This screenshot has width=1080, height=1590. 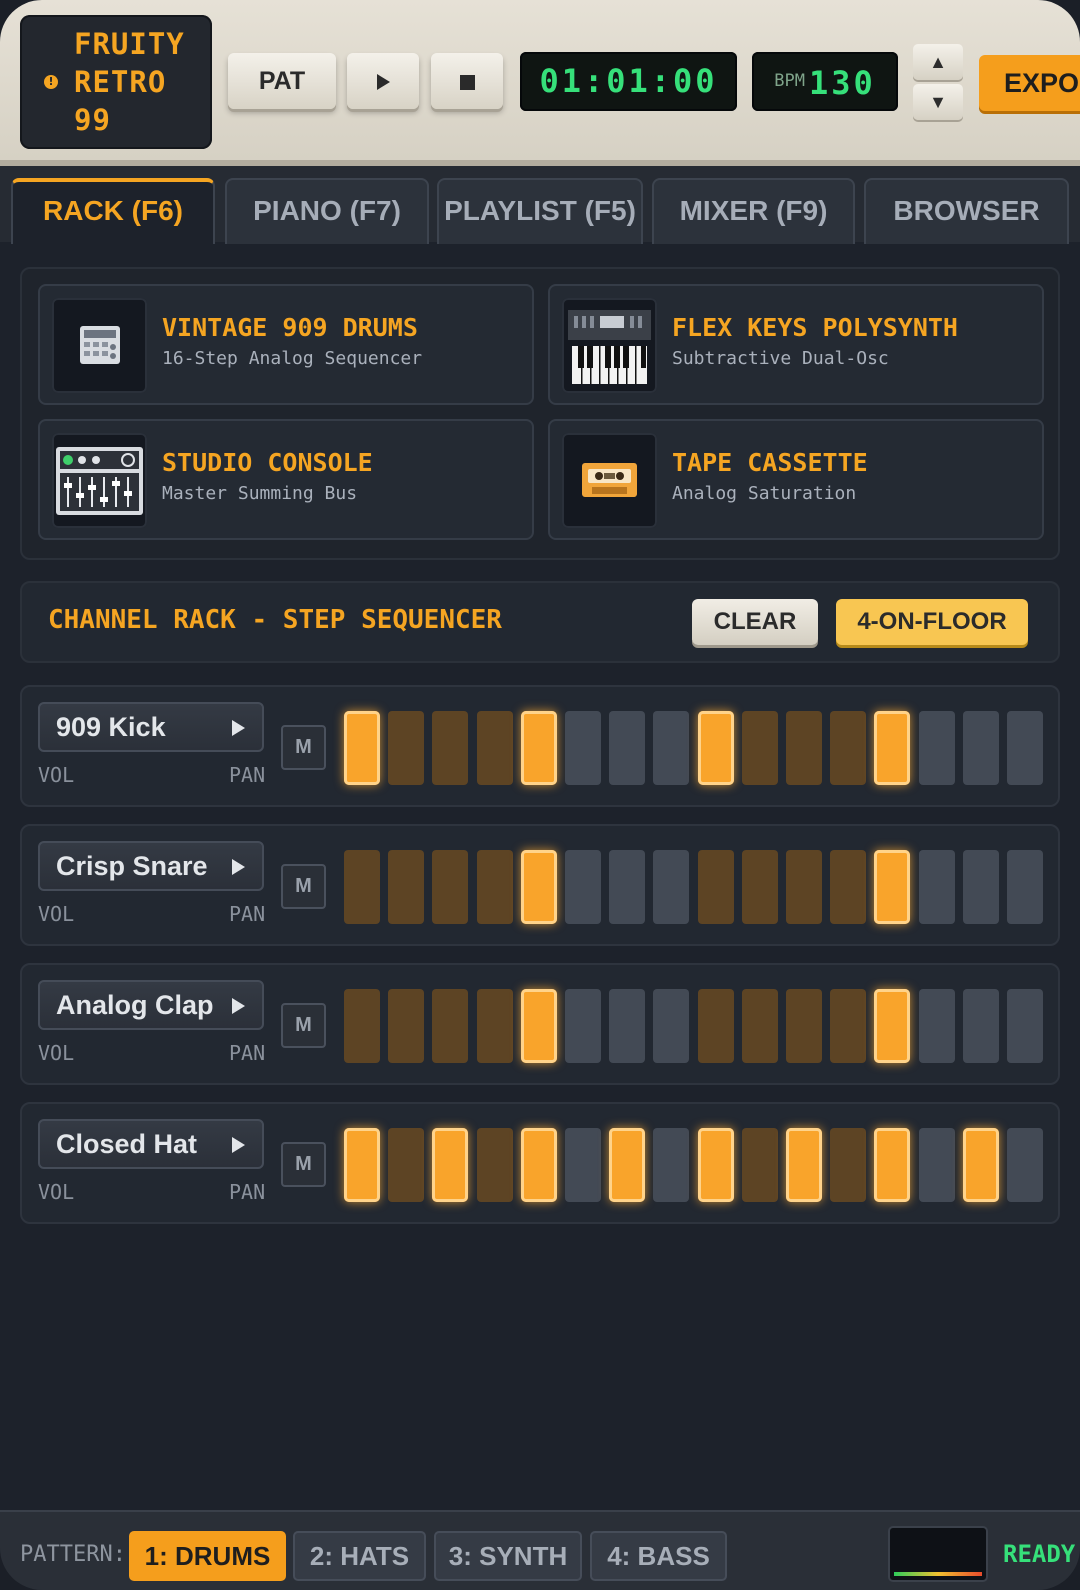 I want to click on pattern-button-hats: 2: HATS, so click(x=359, y=1556).